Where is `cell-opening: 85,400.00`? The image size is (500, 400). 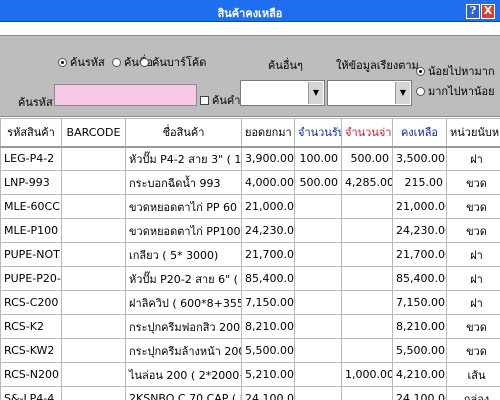
cell-opening: 85,400.00 is located at coordinates (268, 278).